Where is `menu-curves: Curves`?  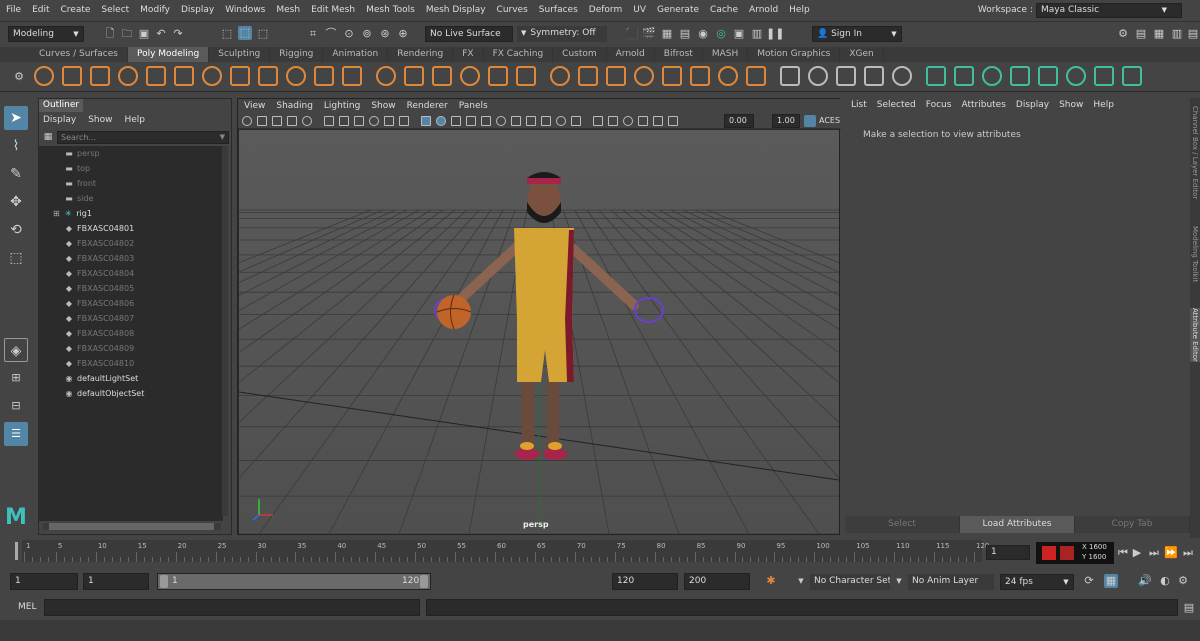 menu-curves: Curves is located at coordinates (512, 10).